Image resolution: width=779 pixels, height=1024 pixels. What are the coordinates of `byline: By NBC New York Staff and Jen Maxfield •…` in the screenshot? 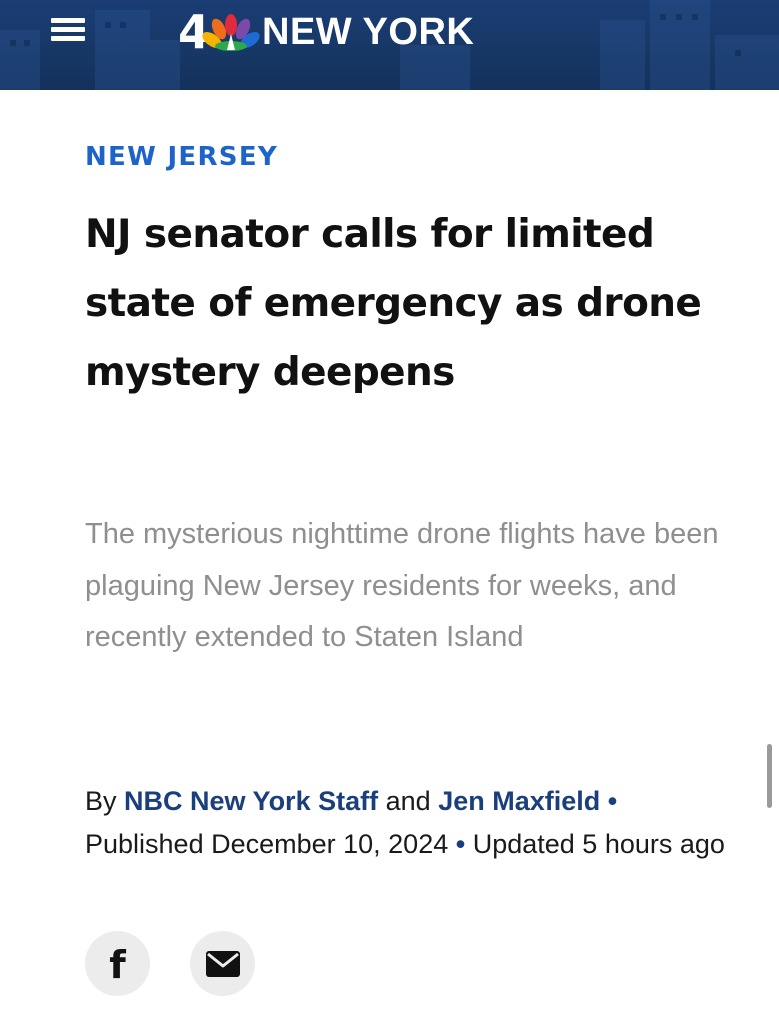 It's located at (405, 822).